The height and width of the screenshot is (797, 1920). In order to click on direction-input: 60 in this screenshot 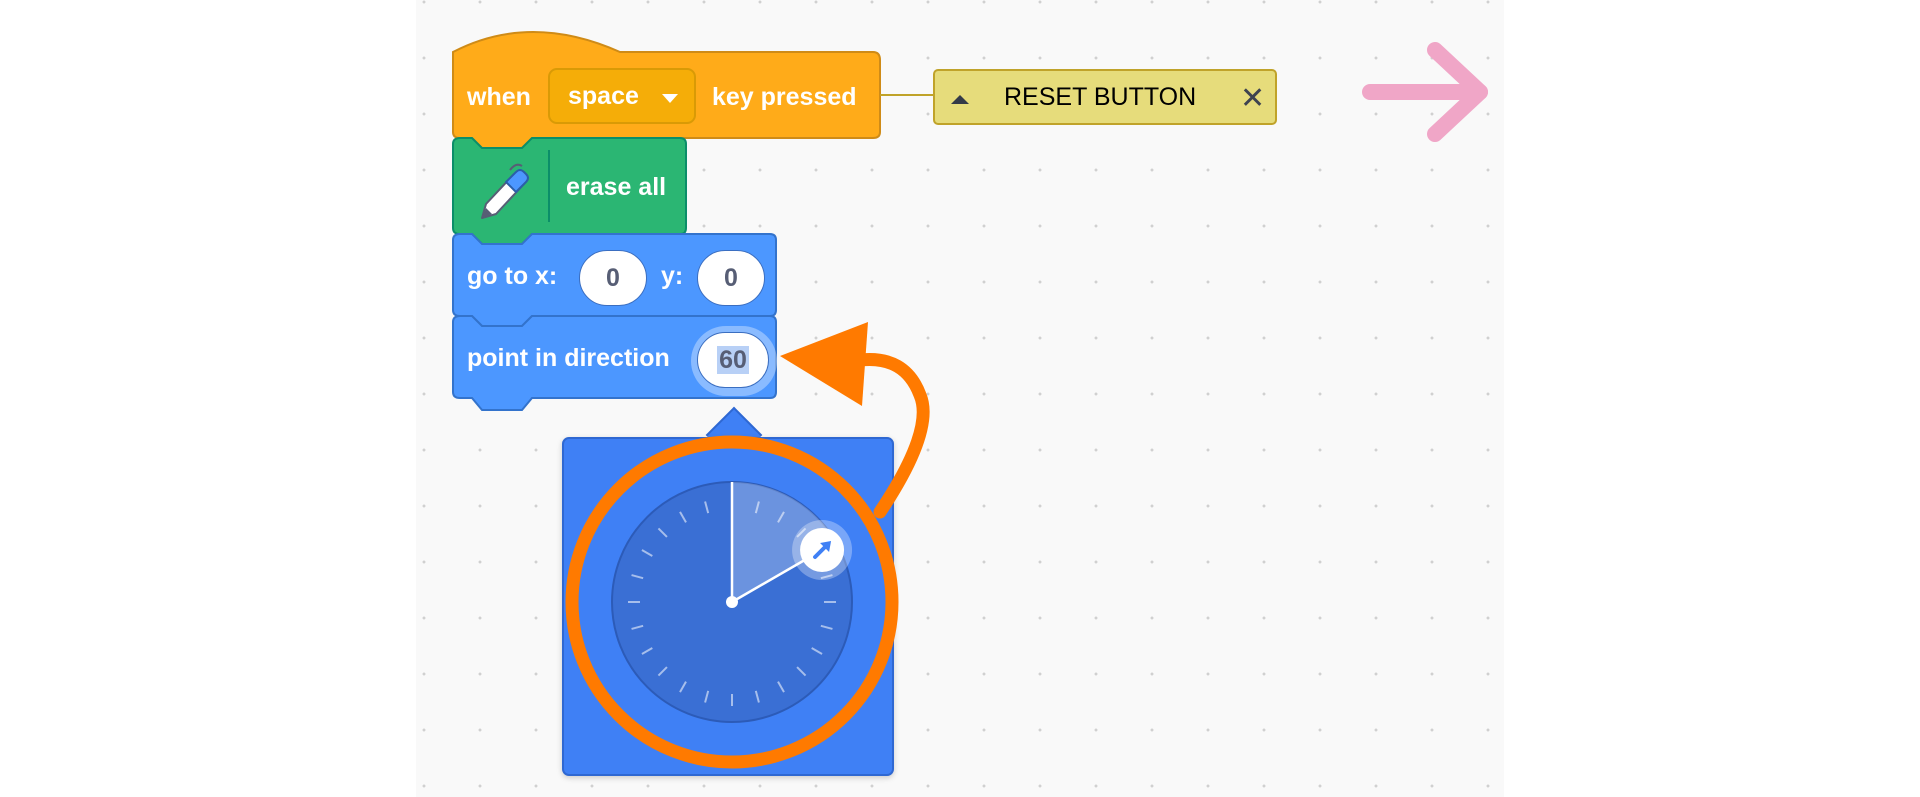, I will do `click(733, 360)`.